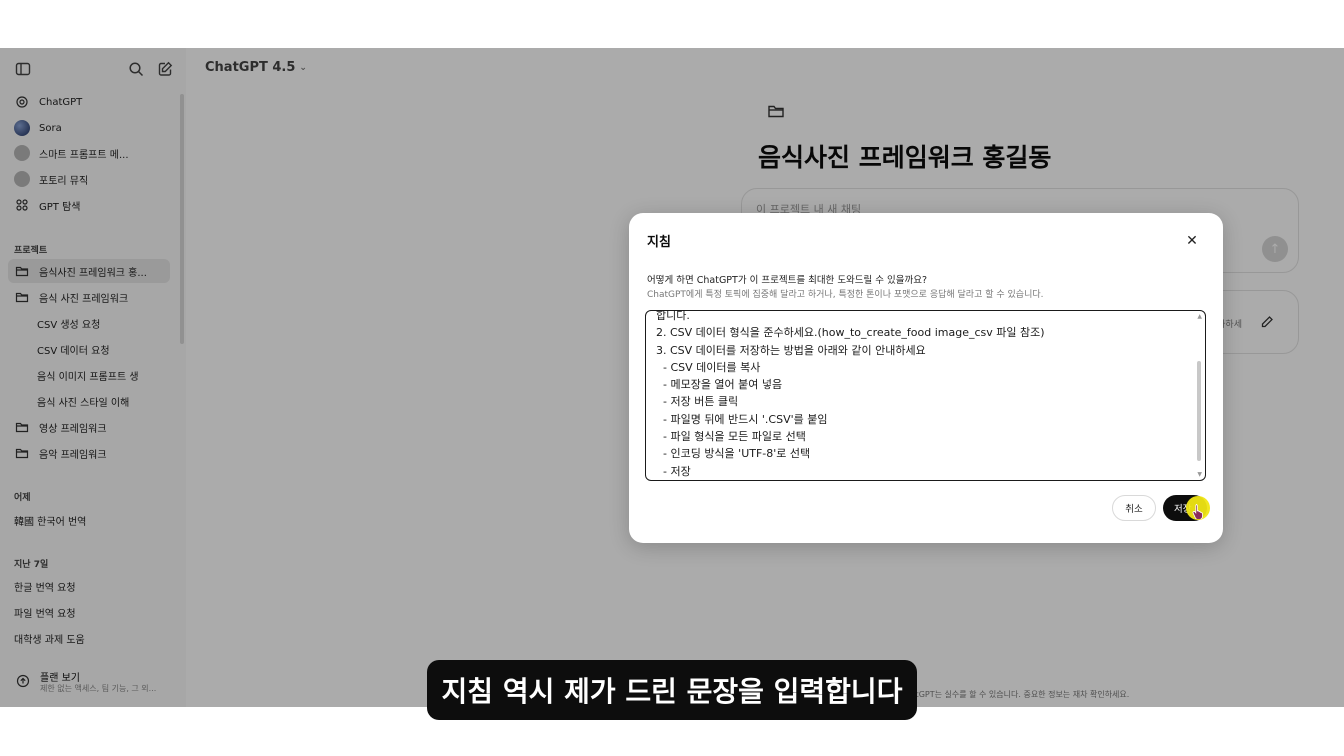 Image resolution: width=1344 pixels, height=756 pixels. I want to click on top-letterbox, so click(672, 24).